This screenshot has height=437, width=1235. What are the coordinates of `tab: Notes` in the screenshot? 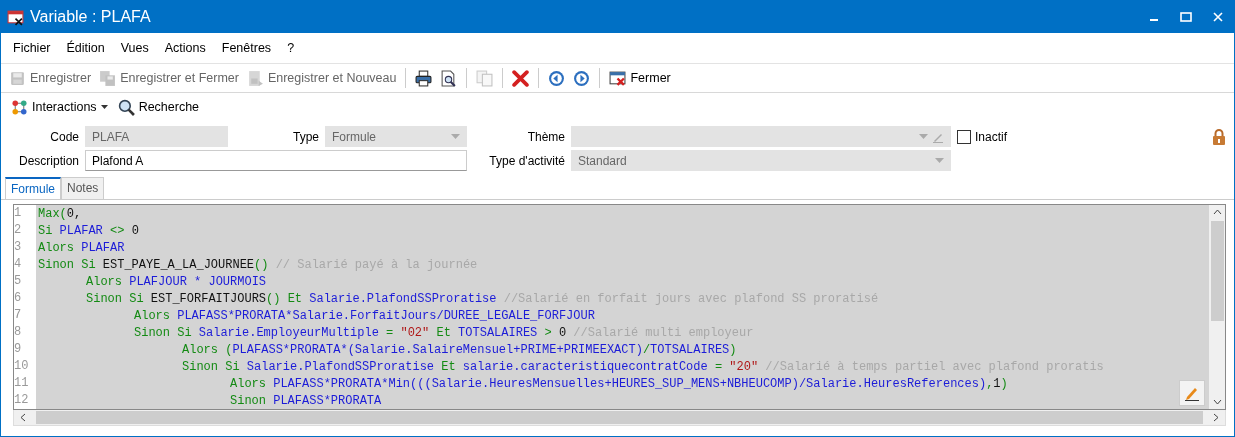 It's located at (83, 188).